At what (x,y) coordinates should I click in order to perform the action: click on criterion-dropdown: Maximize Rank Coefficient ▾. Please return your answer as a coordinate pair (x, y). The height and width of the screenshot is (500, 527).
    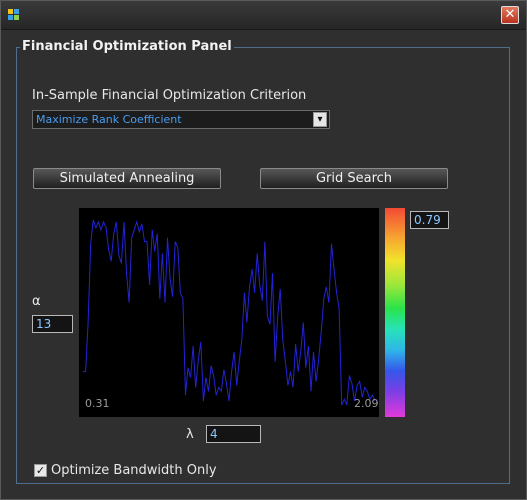
    Looking at the image, I should click on (181, 119).